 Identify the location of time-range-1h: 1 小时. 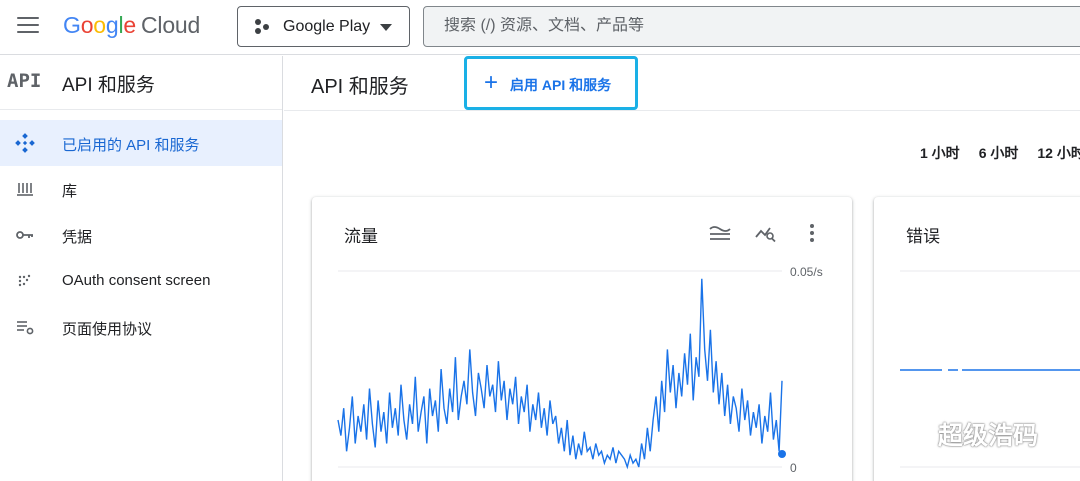
(940, 153).